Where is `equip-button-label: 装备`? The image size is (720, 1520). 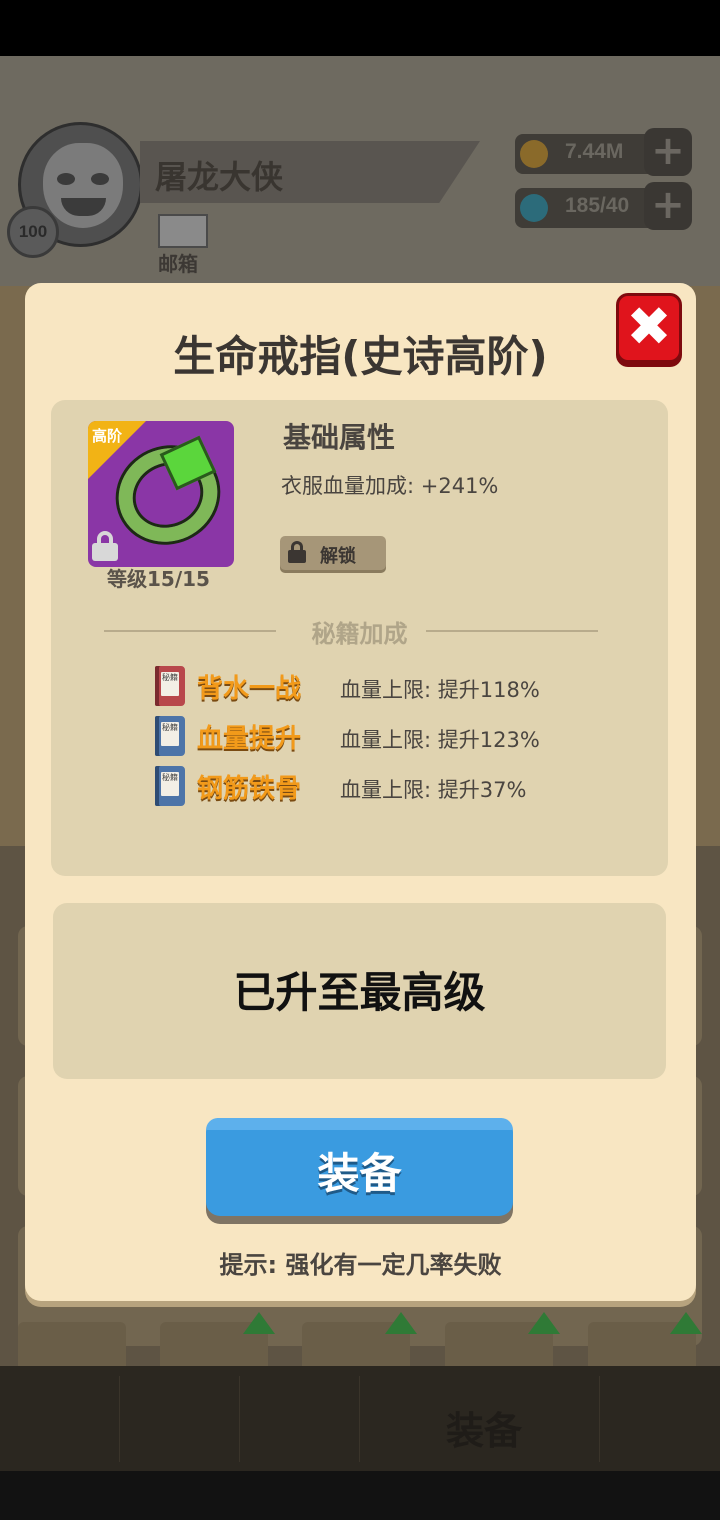
equip-button-label: 装备 is located at coordinates (359, 1173).